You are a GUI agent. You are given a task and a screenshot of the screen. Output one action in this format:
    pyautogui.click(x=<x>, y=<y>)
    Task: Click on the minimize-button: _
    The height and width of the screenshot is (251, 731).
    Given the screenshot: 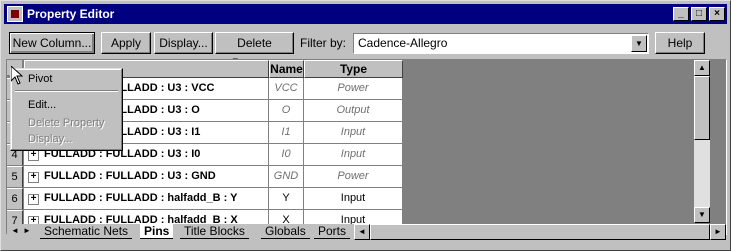 What is the action you would take?
    pyautogui.click(x=681, y=14)
    